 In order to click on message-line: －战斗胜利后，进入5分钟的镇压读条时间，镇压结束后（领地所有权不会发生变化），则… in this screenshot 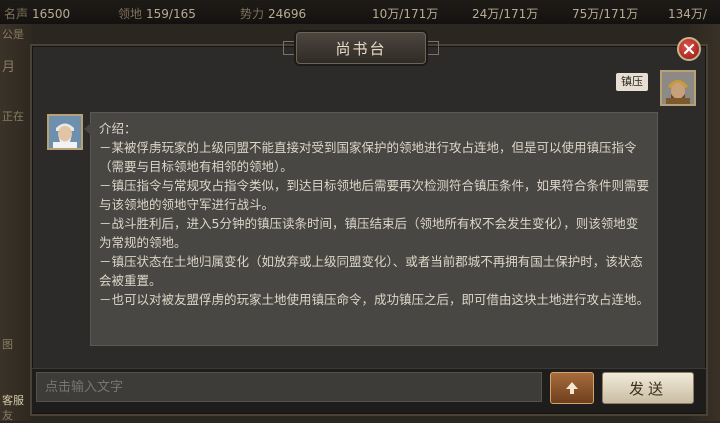, I will do `click(369, 233)`.